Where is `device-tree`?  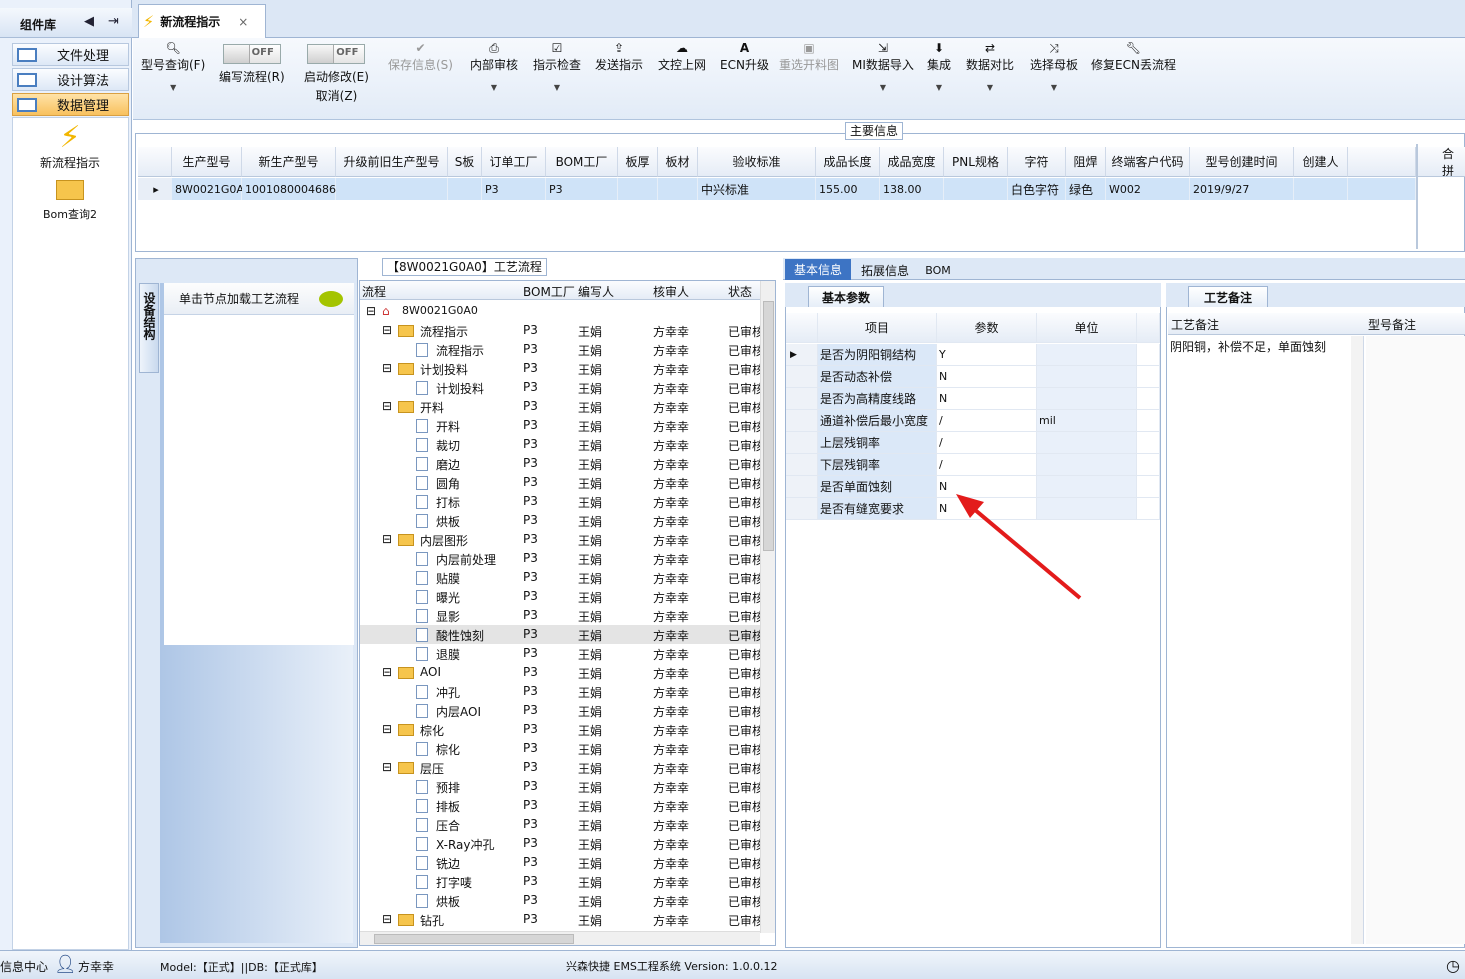 device-tree is located at coordinates (259, 480).